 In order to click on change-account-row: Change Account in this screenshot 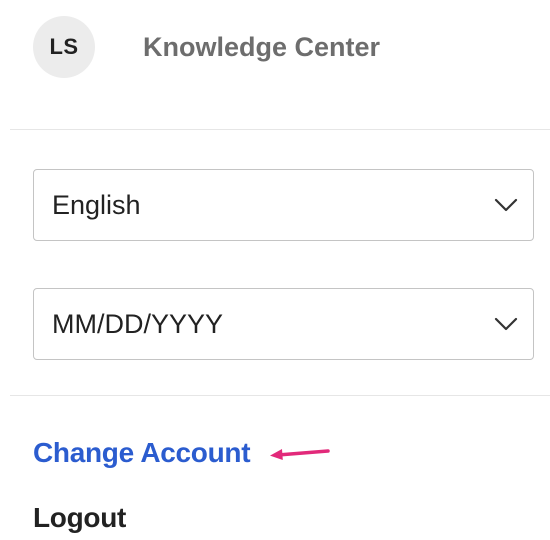, I will do `click(181, 453)`.